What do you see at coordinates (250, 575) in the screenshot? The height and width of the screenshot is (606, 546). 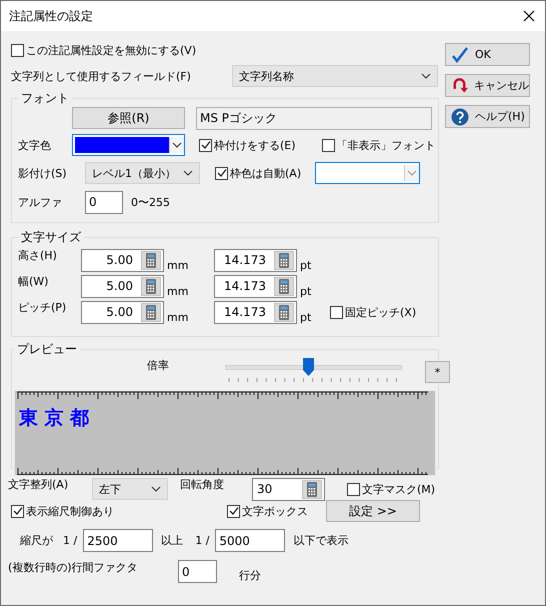 I see `line-spacing-unit: 行分` at bounding box center [250, 575].